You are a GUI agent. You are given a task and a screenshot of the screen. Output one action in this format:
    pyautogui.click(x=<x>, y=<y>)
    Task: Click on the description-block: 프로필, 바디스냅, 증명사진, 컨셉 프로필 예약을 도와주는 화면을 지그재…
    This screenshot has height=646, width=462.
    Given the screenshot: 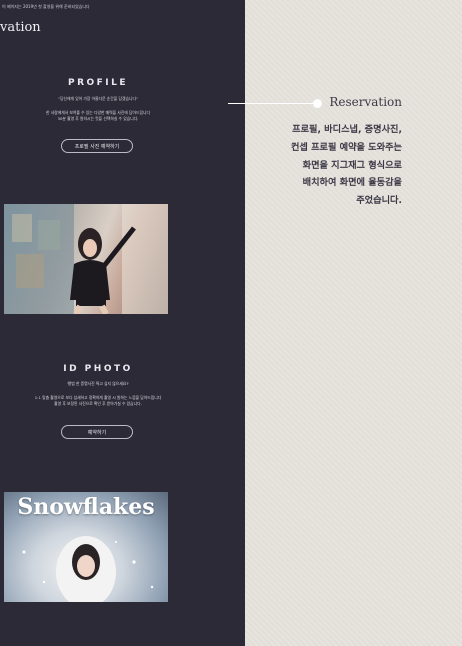 What is the action you would take?
    pyautogui.click(x=327, y=165)
    